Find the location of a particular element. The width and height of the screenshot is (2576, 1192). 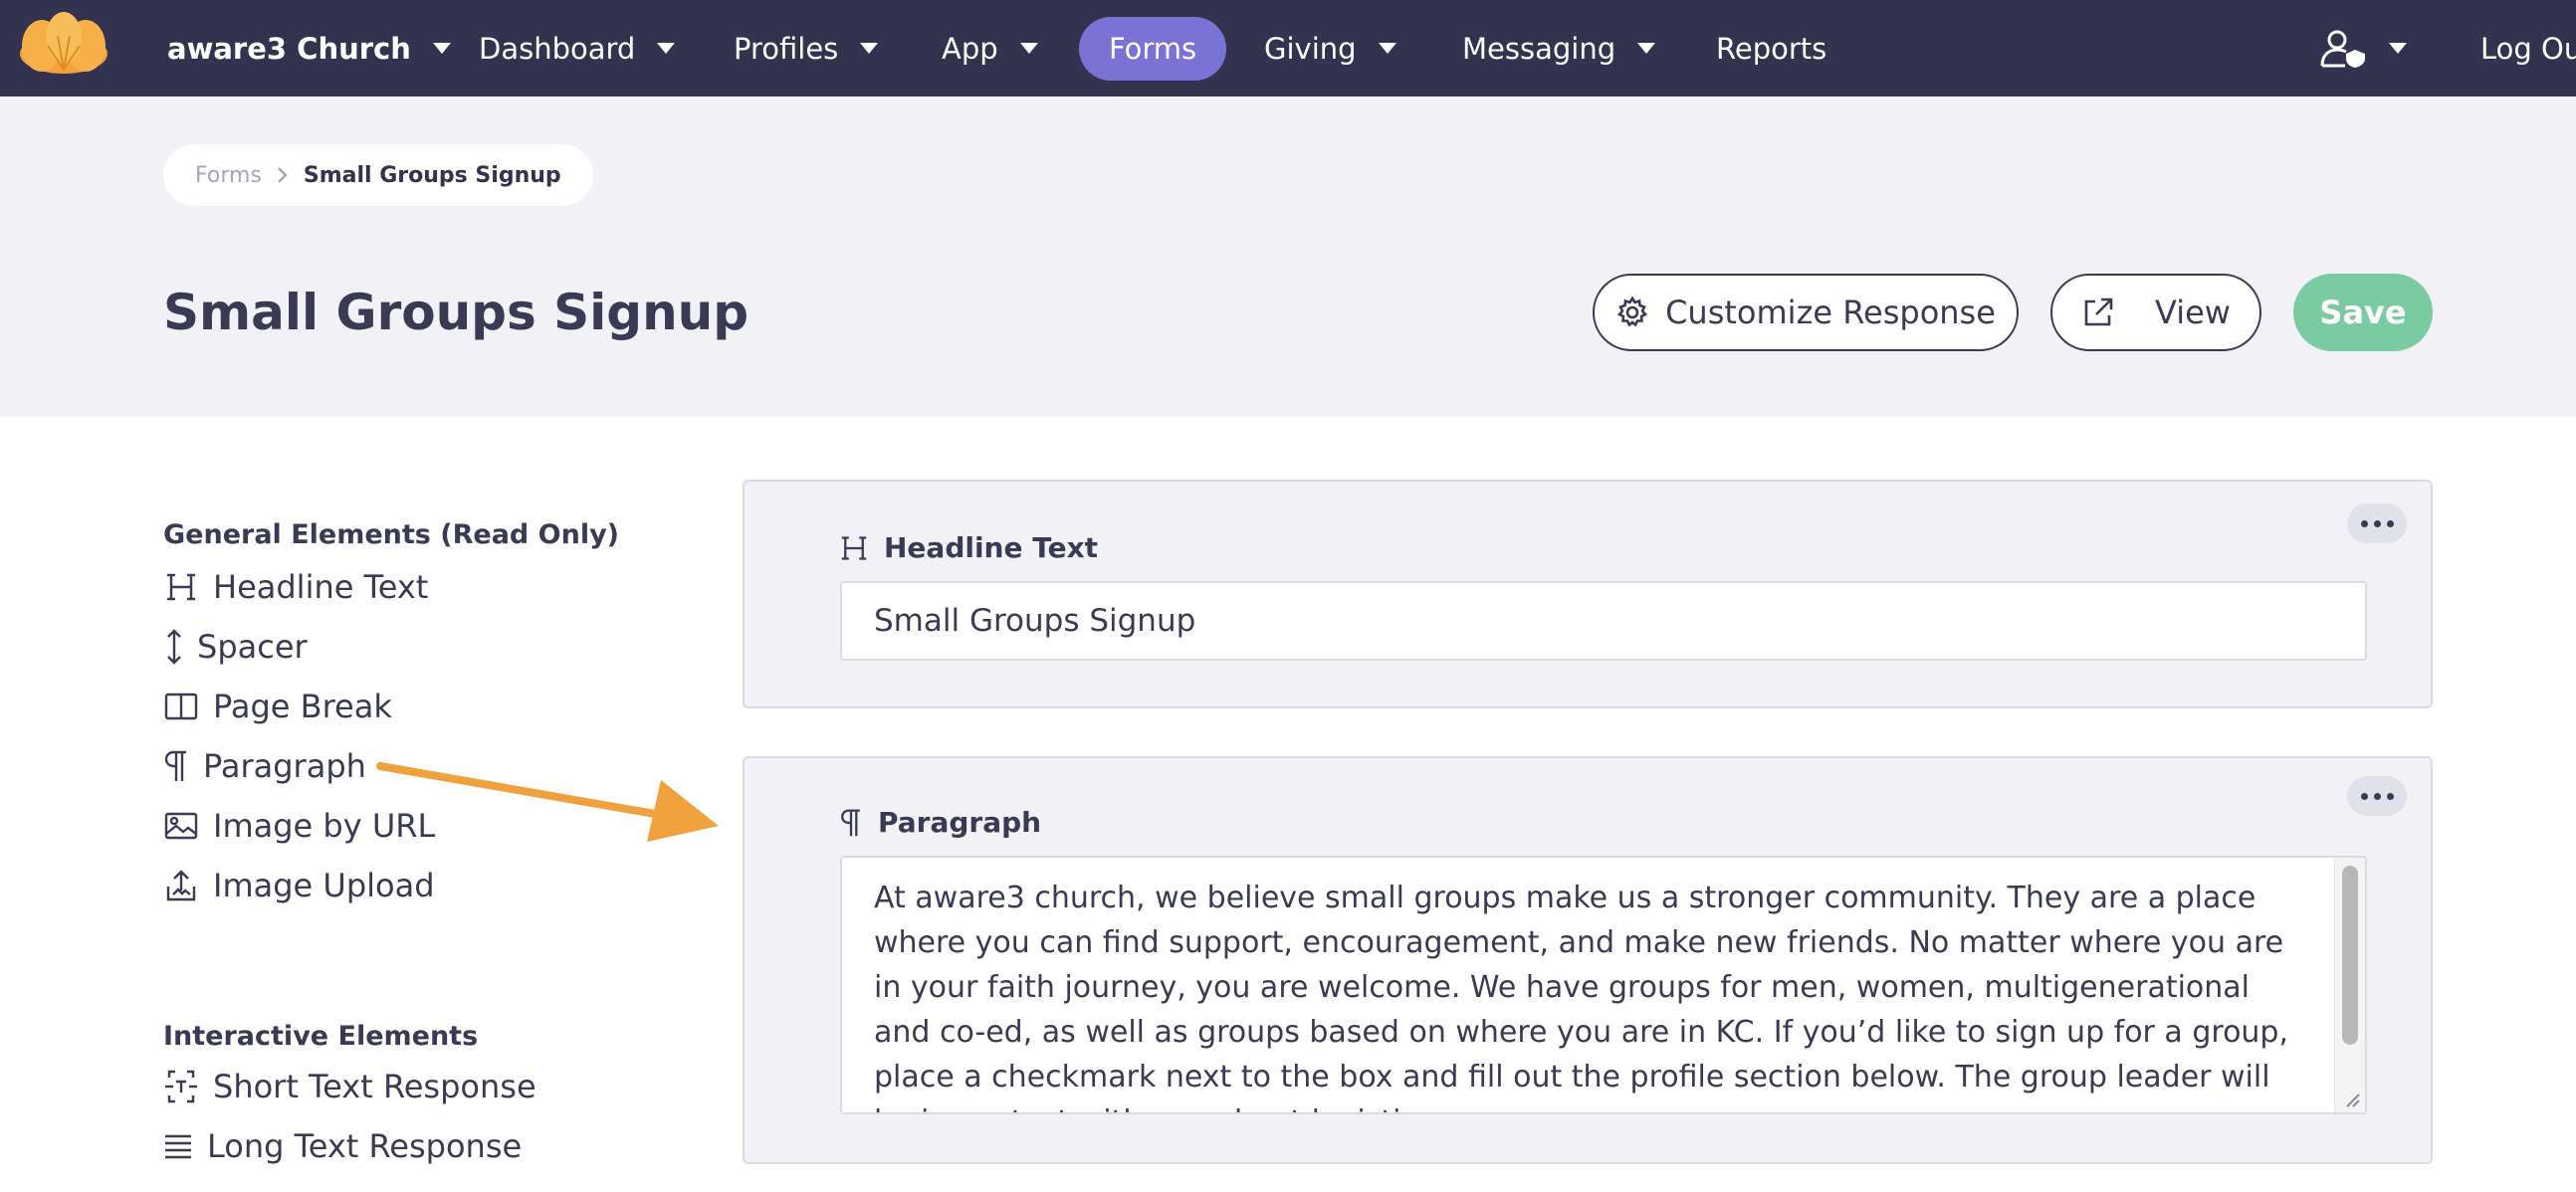

spacer-icon is located at coordinates (174, 647).